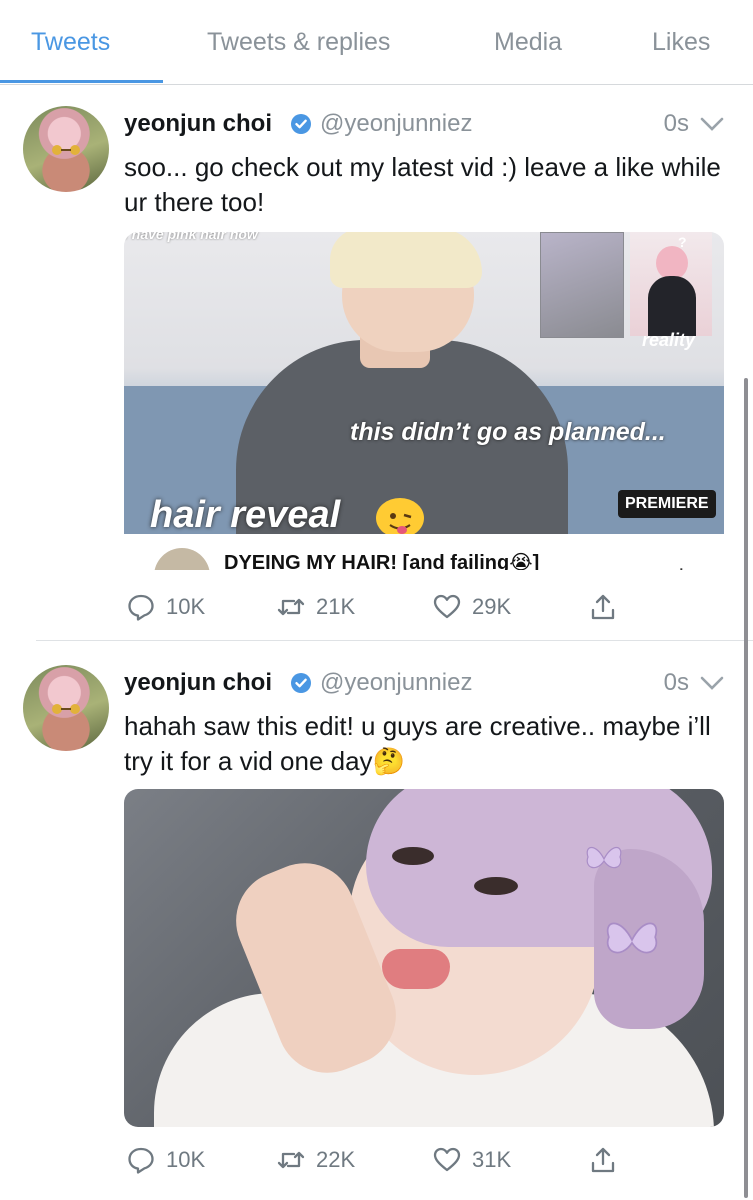  Describe the element at coordinates (336, 1159) in the screenshot. I see `retweet-count: 22K` at that location.